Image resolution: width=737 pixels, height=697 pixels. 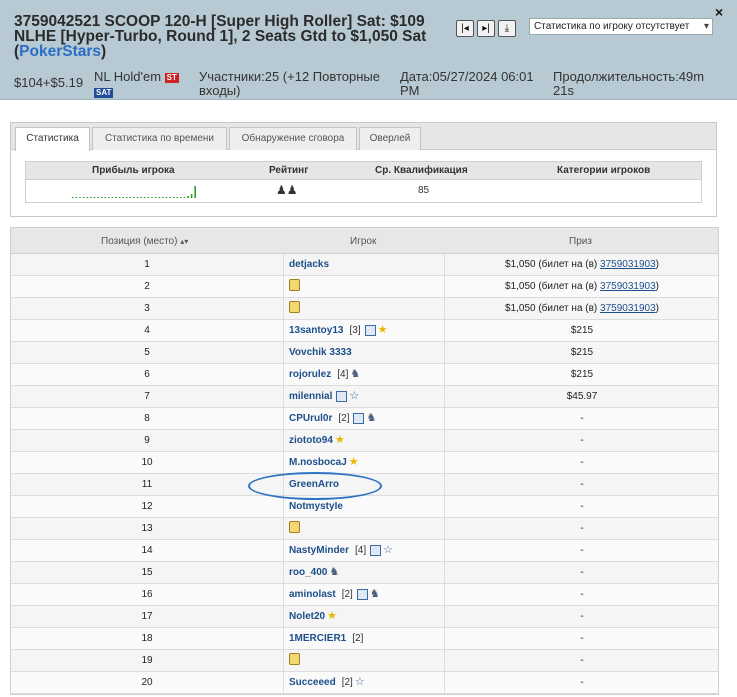 What do you see at coordinates (147, 595) in the screenshot?
I see `position-cell: 16` at bounding box center [147, 595].